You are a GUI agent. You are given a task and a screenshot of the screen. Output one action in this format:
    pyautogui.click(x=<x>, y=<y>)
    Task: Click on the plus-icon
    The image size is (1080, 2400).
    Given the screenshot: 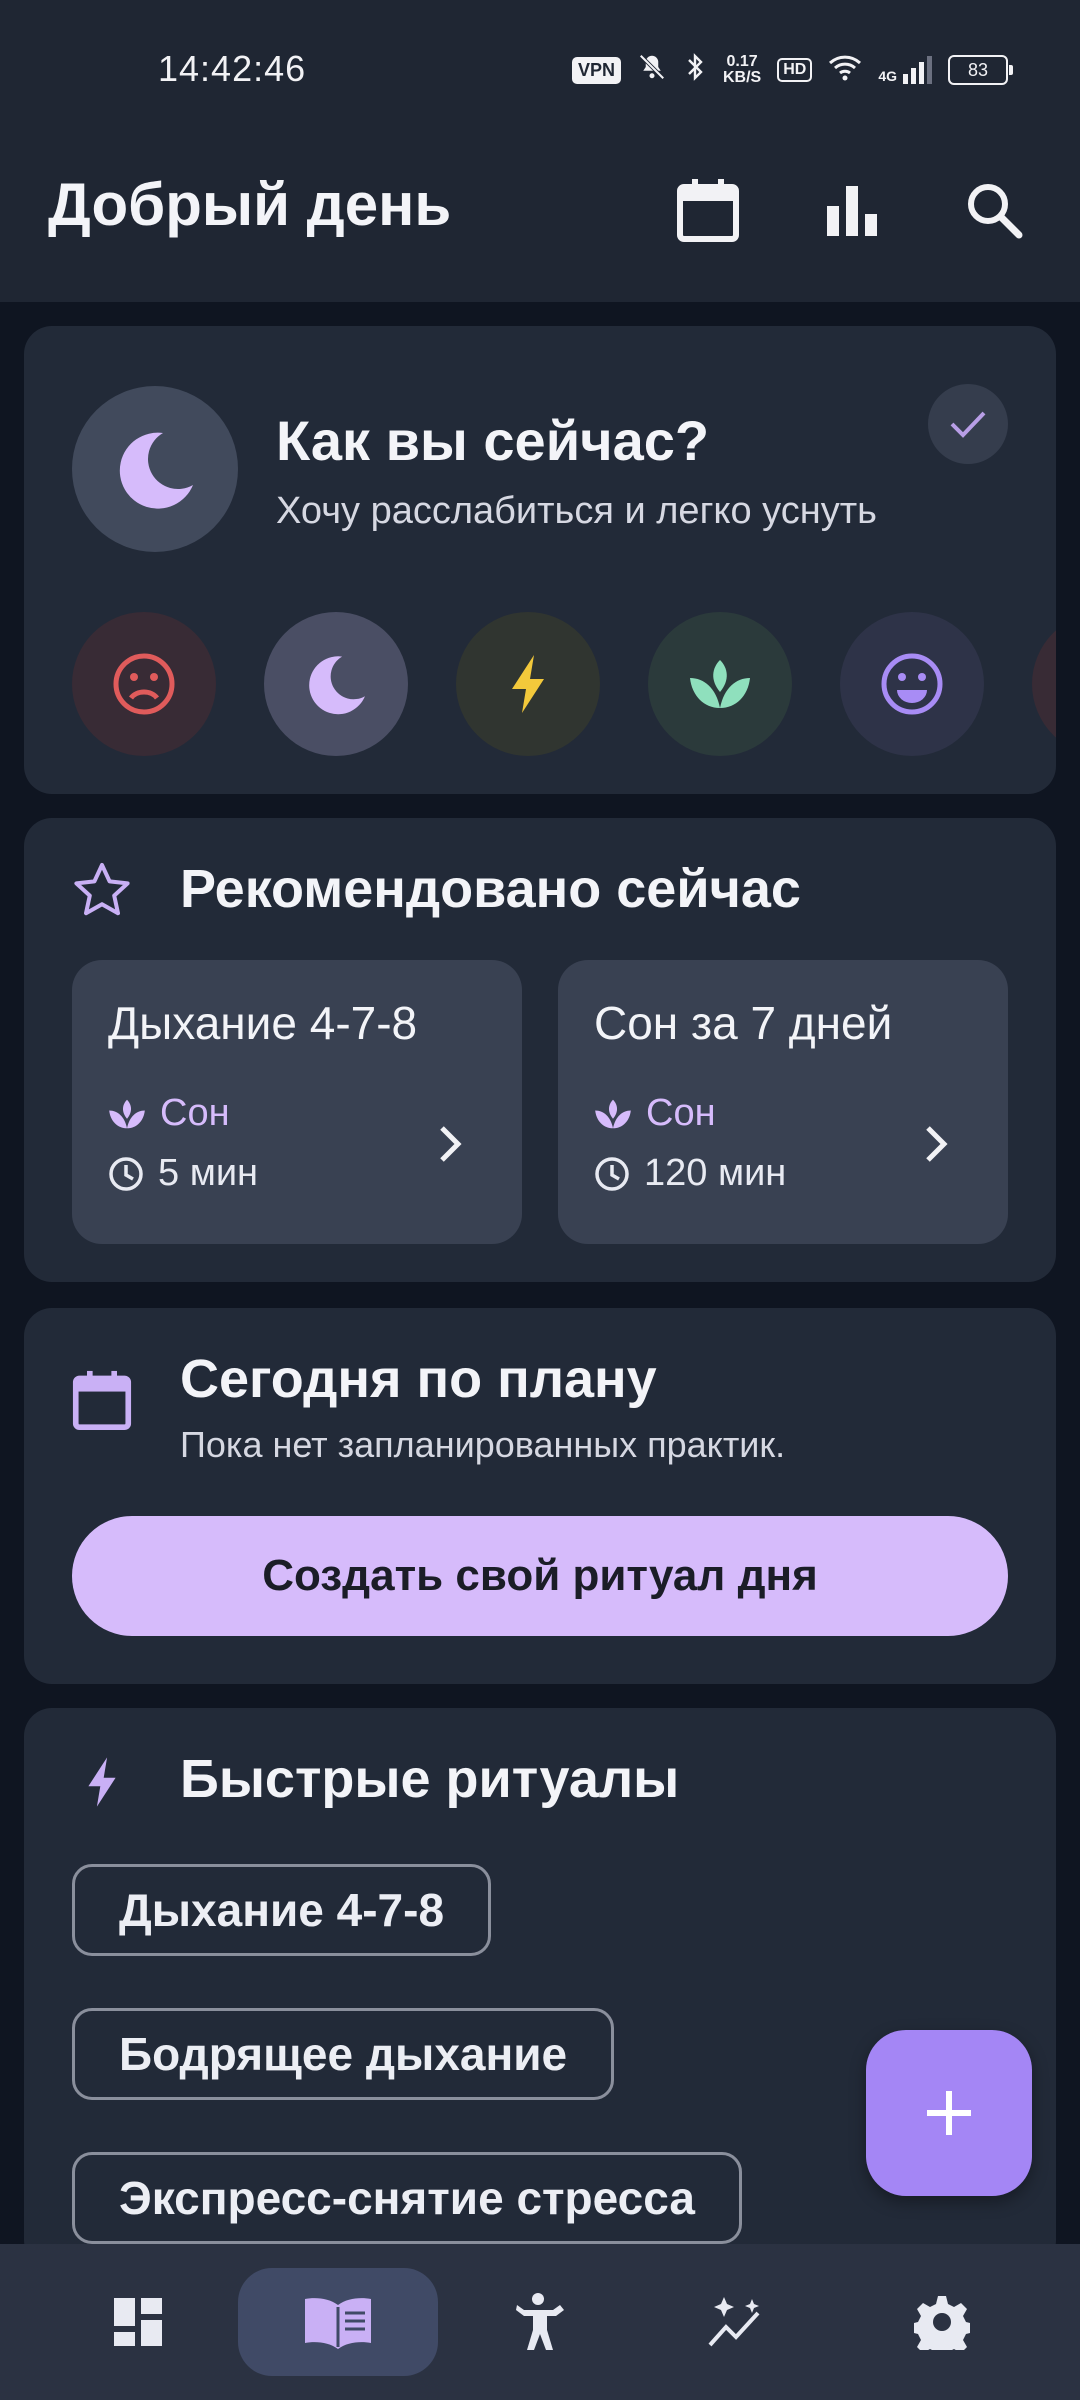 What is the action you would take?
    pyautogui.click(x=949, y=2113)
    